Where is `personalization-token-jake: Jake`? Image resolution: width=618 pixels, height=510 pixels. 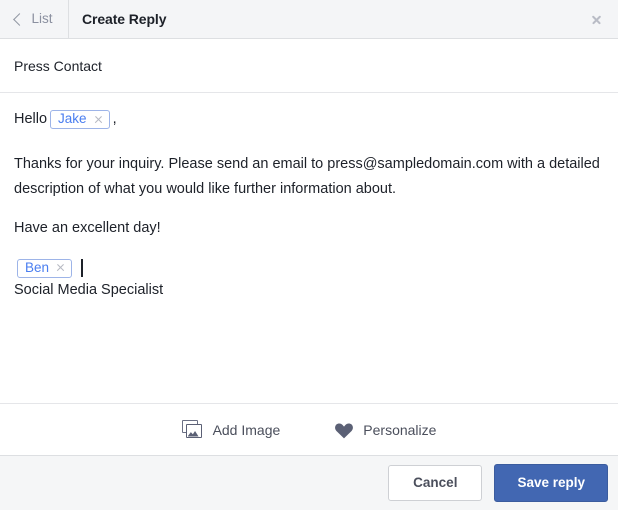 personalization-token-jake: Jake is located at coordinates (80, 119).